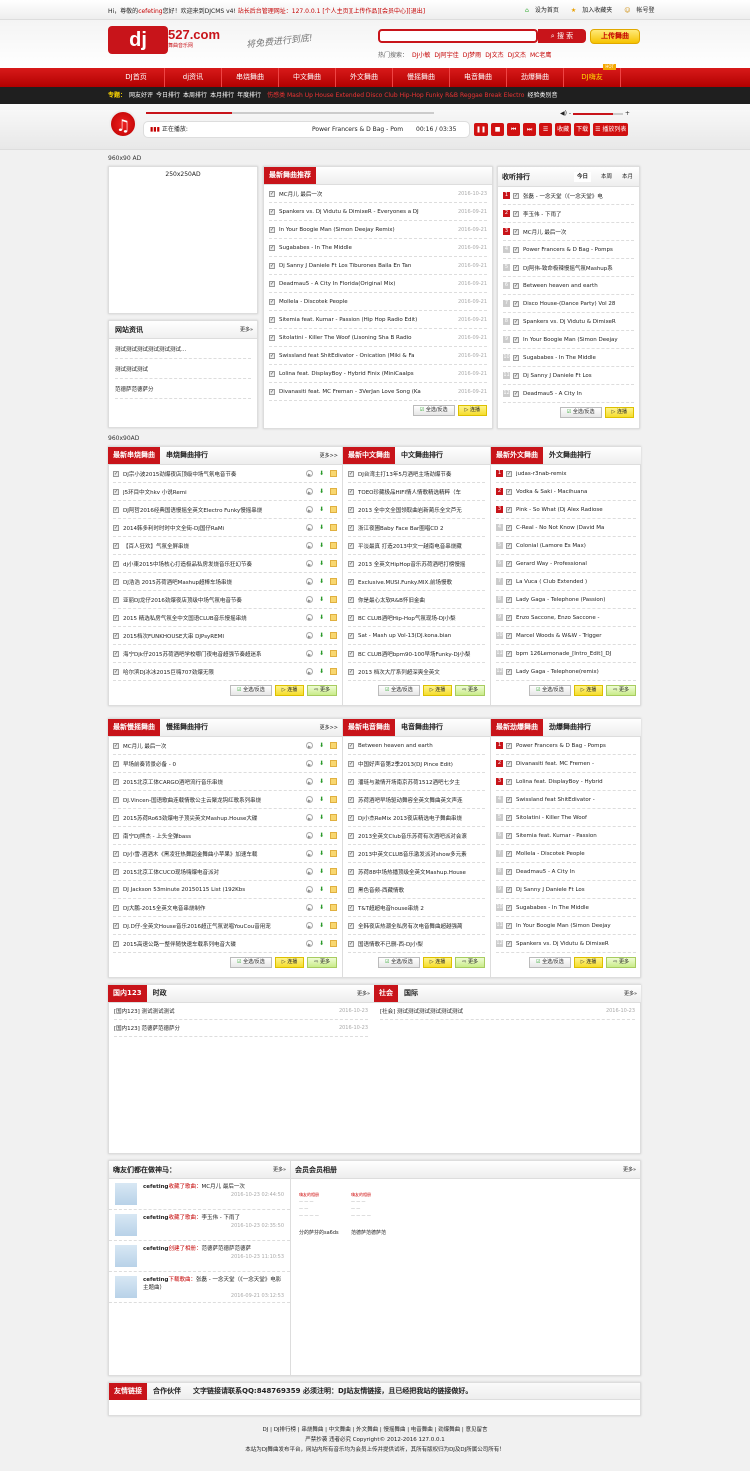 This screenshot has width=750, height=1471. What do you see at coordinates (576, 492) in the screenshot?
I see `song-title: Vodka & Saki - Macihuana` at bounding box center [576, 492].